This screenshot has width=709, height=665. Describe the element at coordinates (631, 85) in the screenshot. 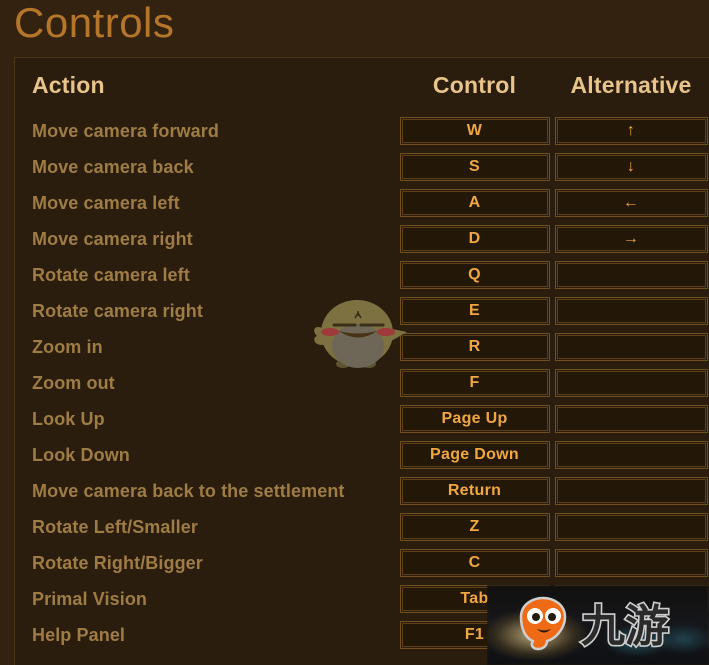

I see `column-header-alternative: Alternative` at that location.